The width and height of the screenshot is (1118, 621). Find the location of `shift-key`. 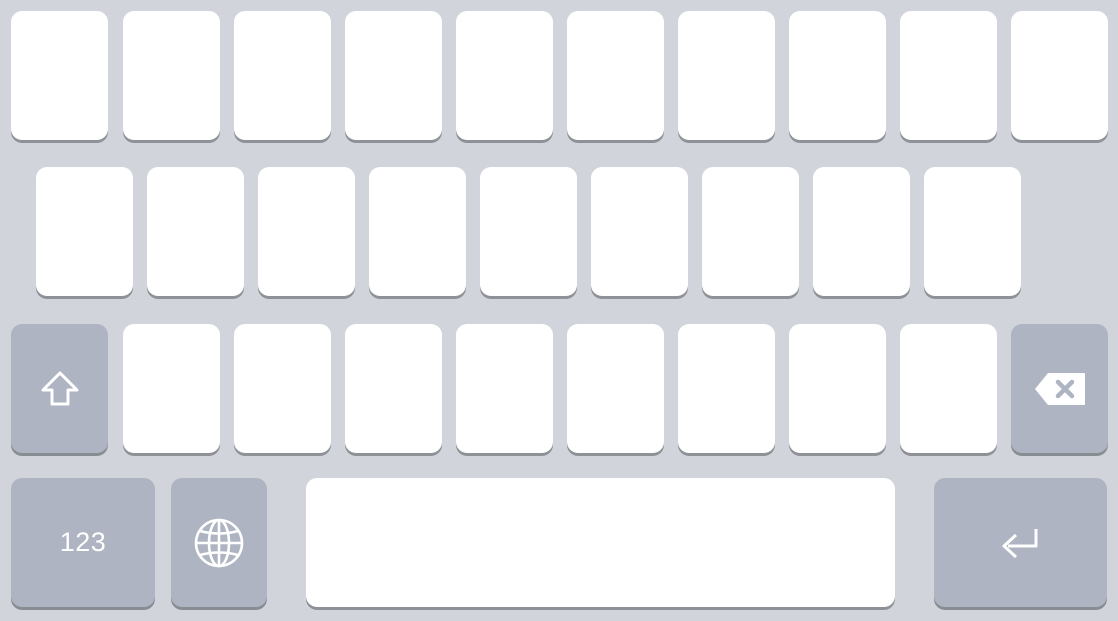

shift-key is located at coordinates (59, 388).